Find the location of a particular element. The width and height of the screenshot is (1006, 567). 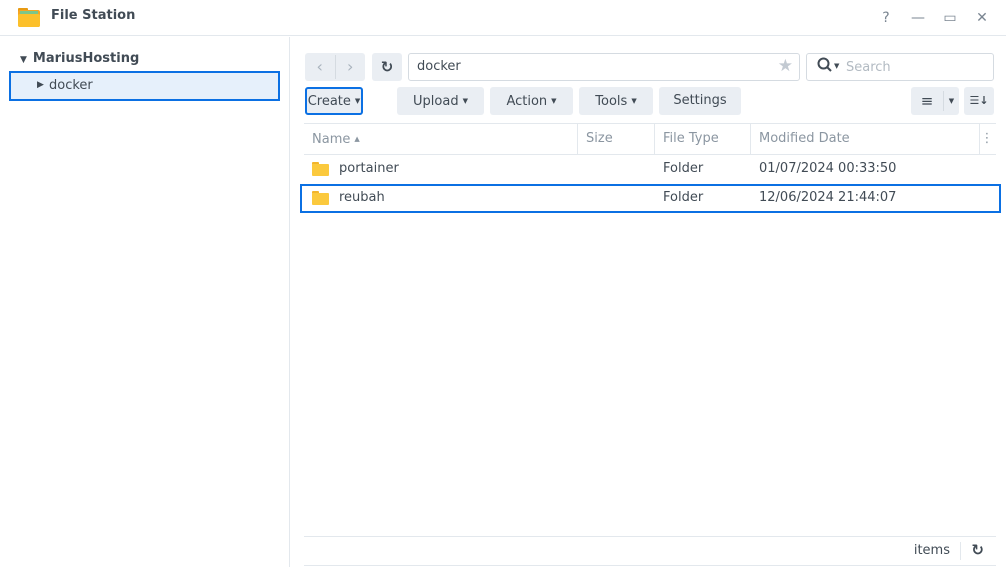

items-count: items is located at coordinates (931, 550).